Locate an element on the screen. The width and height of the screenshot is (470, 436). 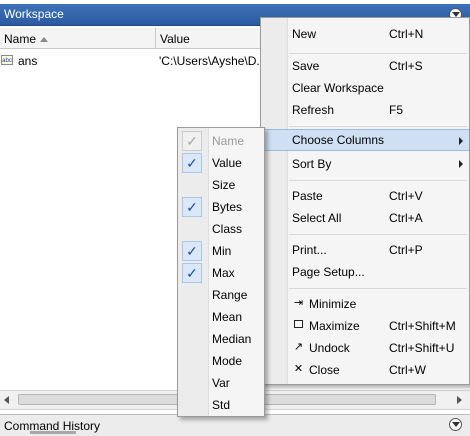
menu-item-print: Print... Ctrl+P is located at coordinates (365, 250).